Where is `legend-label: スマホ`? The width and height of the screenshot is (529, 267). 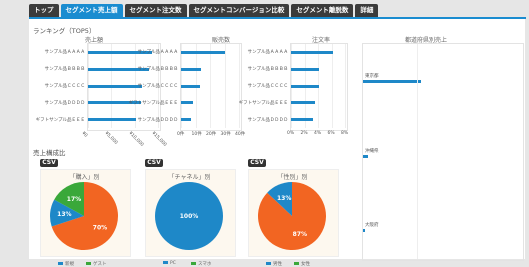 legend-label: スマホ is located at coordinates (205, 264).